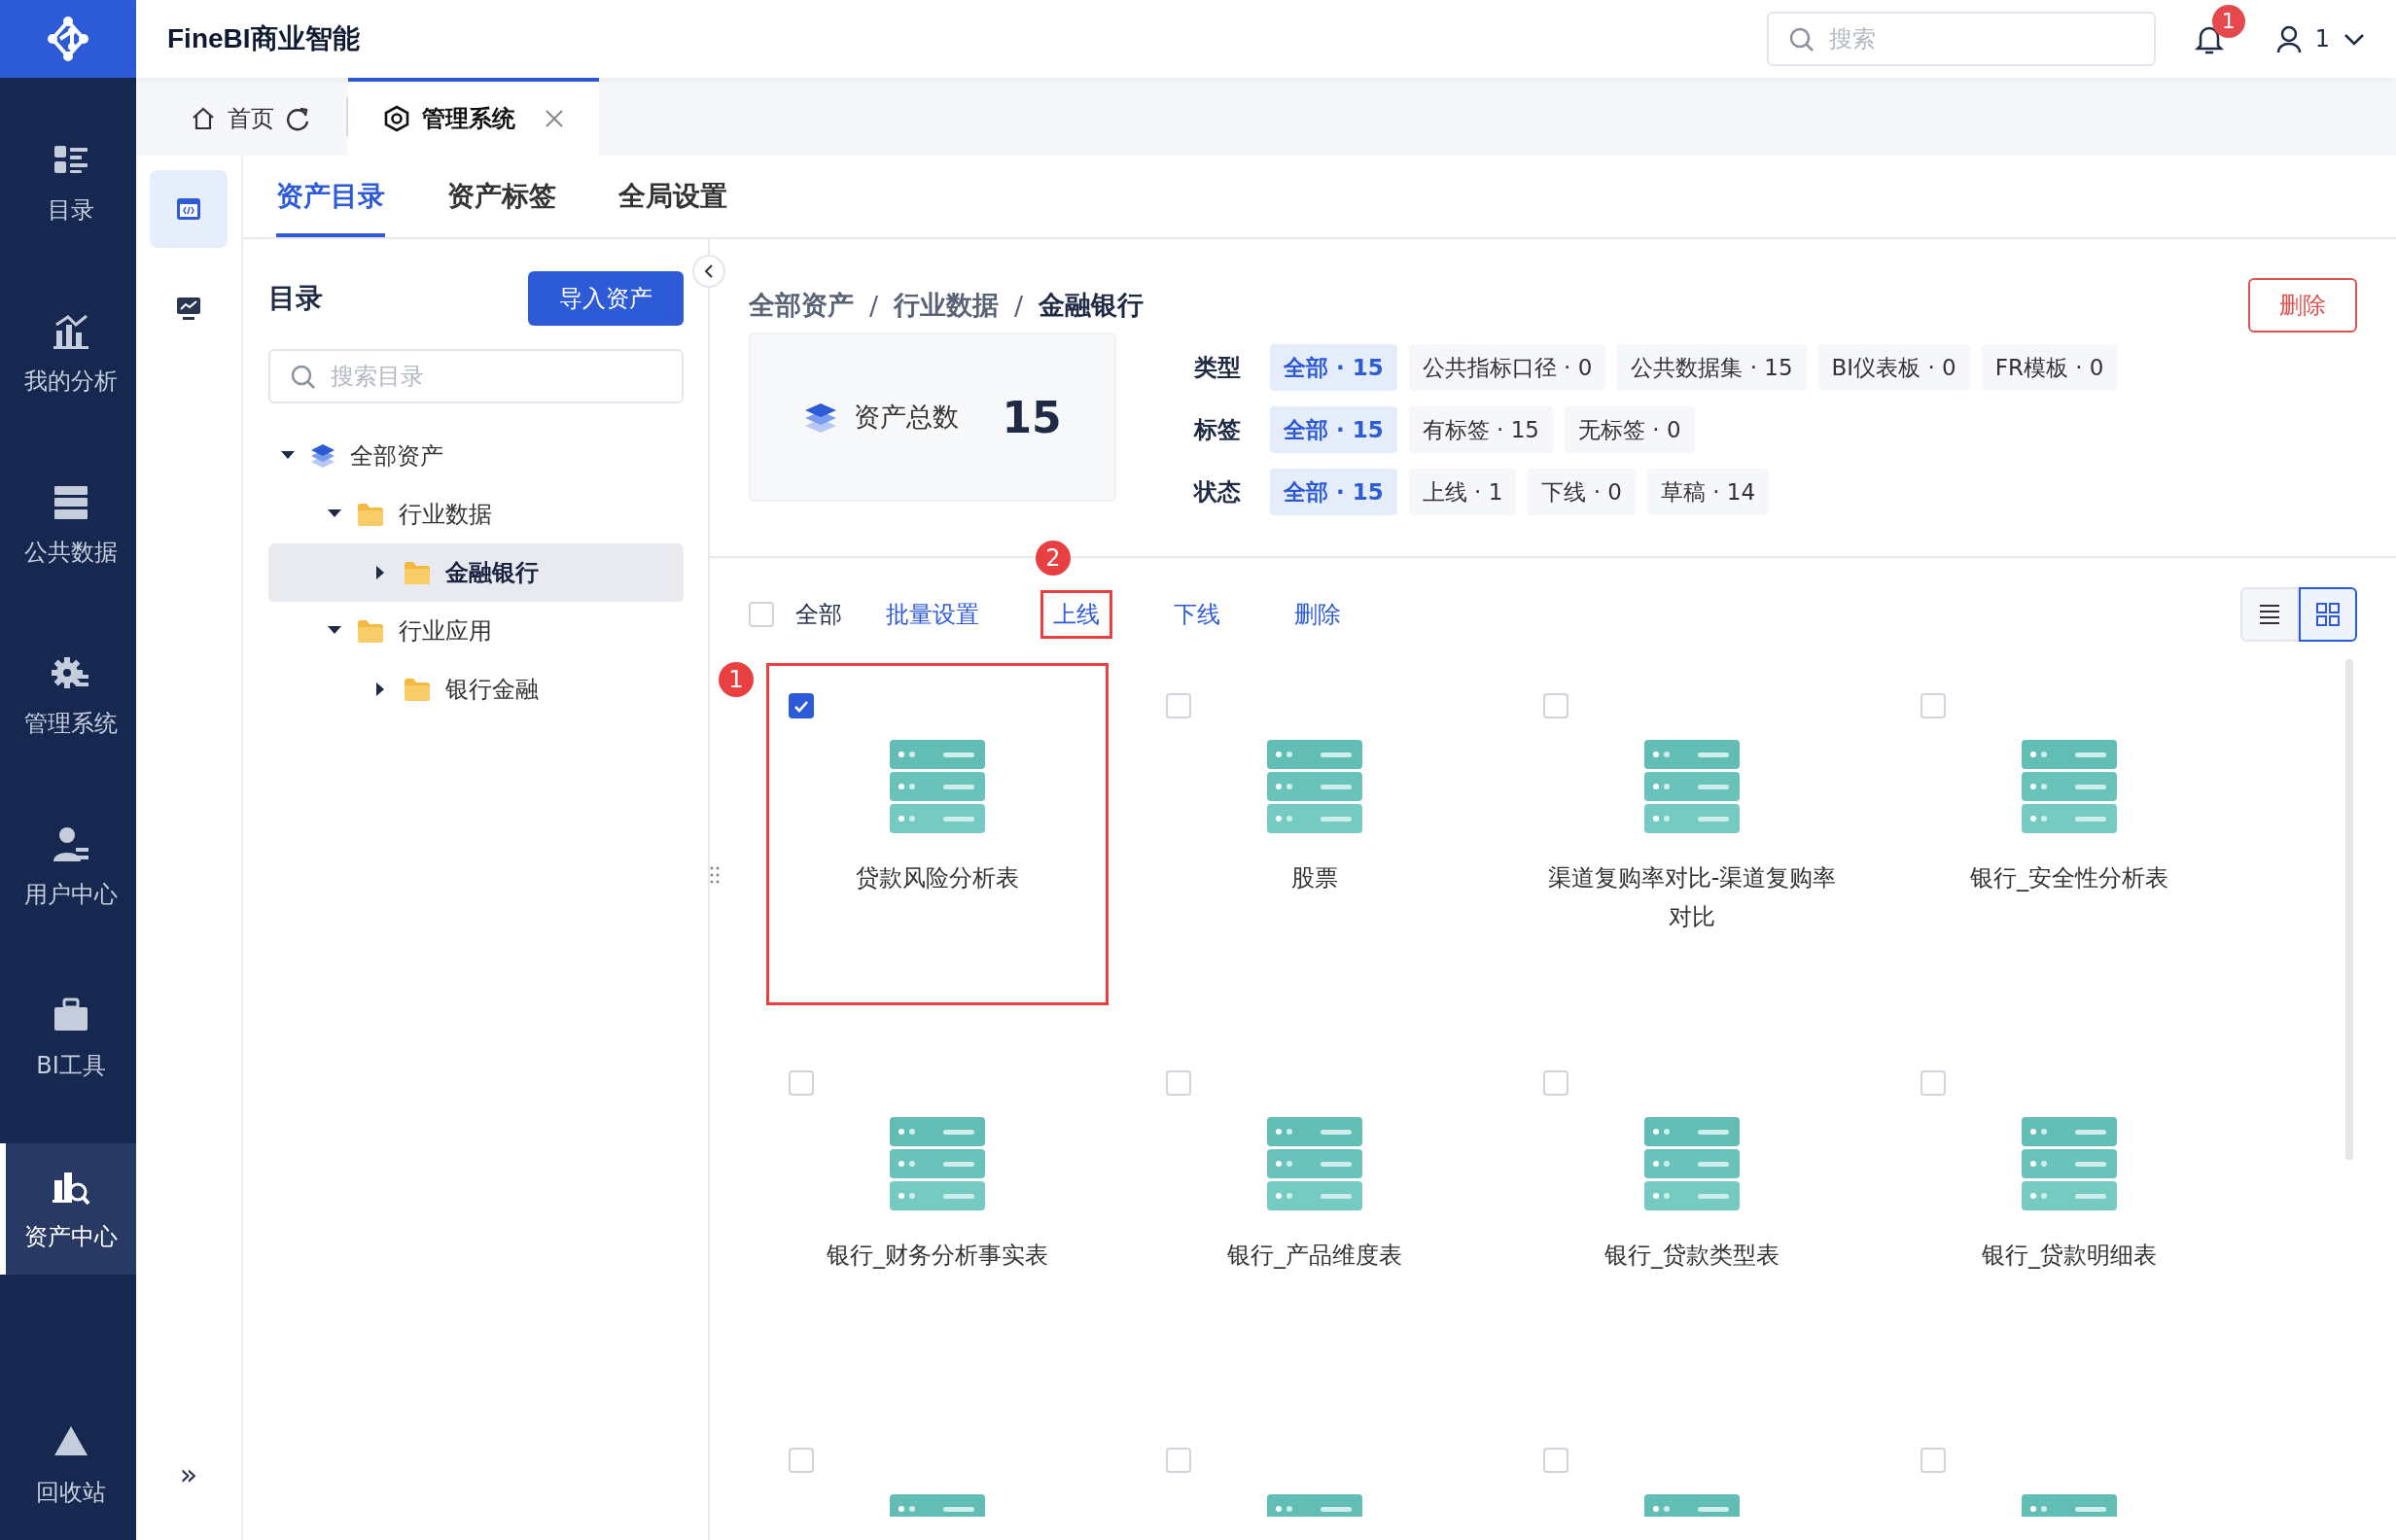 Image resolution: width=2396 pixels, height=1540 pixels. What do you see at coordinates (1315, 834) in the screenshot?
I see `asset-card: 股票` at bounding box center [1315, 834].